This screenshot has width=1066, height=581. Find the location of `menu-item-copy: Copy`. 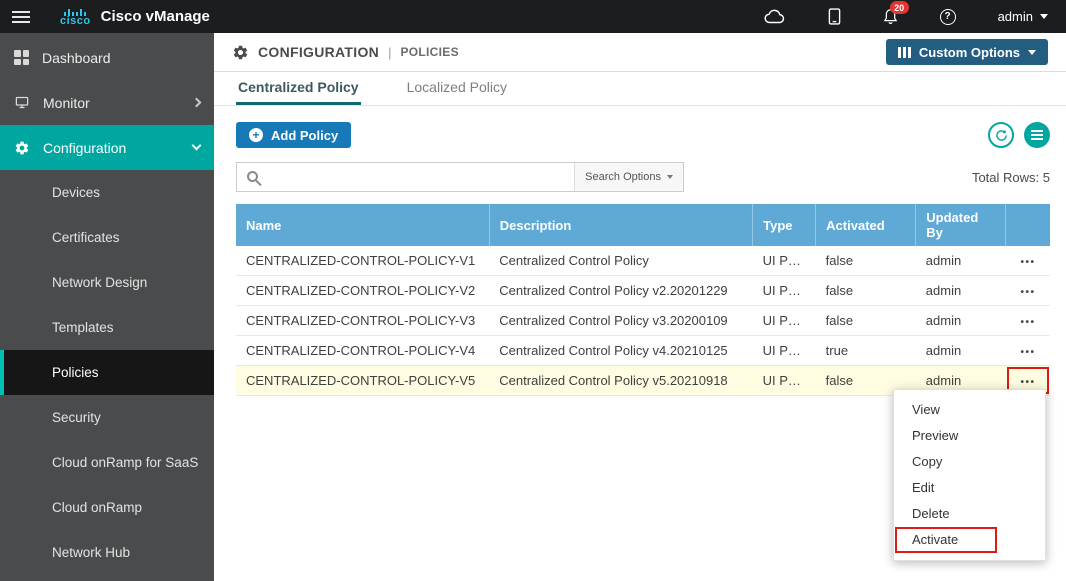

menu-item-copy: Copy is located at coordinates (969, 462).